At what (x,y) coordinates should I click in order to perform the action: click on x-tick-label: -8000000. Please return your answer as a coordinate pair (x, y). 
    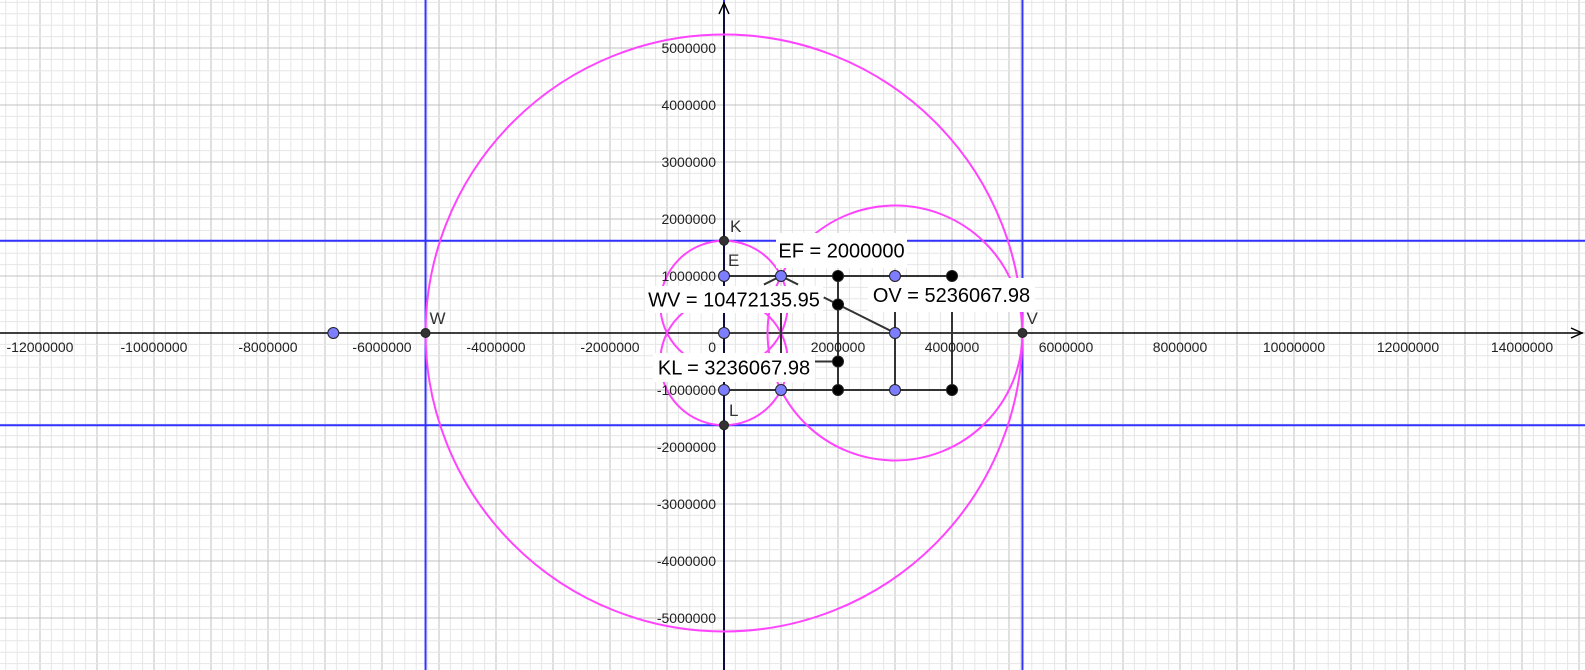
    Looking at the image, I should click on (267, 347).